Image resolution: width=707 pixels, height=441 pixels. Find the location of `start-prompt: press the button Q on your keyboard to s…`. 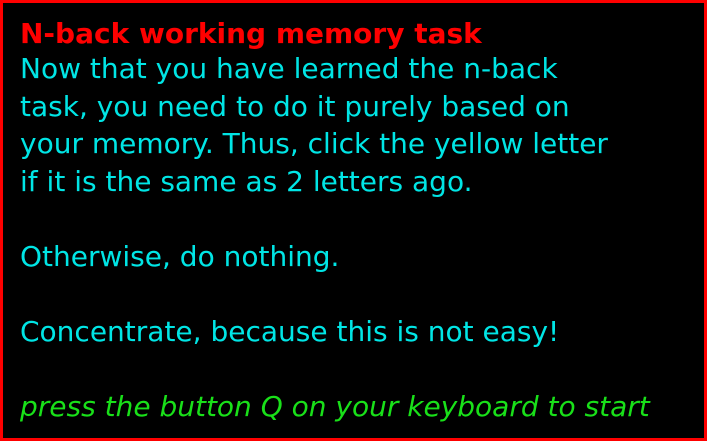

start-prompt: press the button Q on your keyboard to s… is located at coordinates (335, 406).